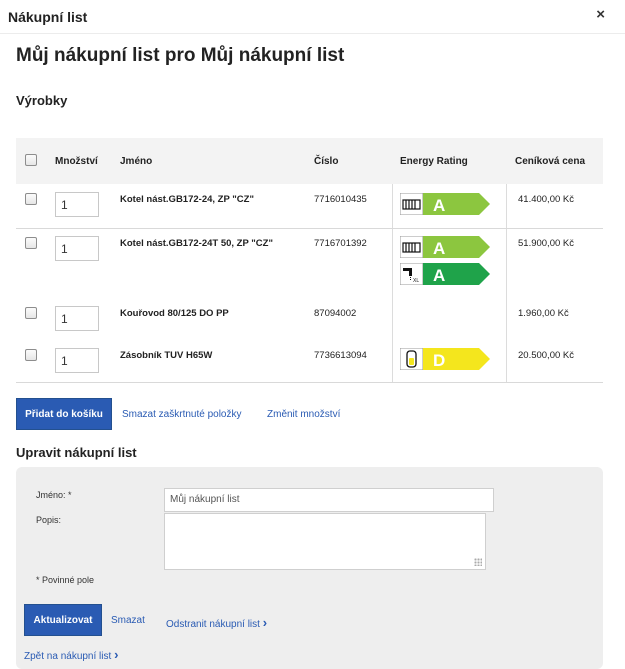 Image resolution: width=625 pixels, height=669 pixels. Describe the element at coordinates (31, 160) in the screenshot. I see `select-all-checkbox` at that location.